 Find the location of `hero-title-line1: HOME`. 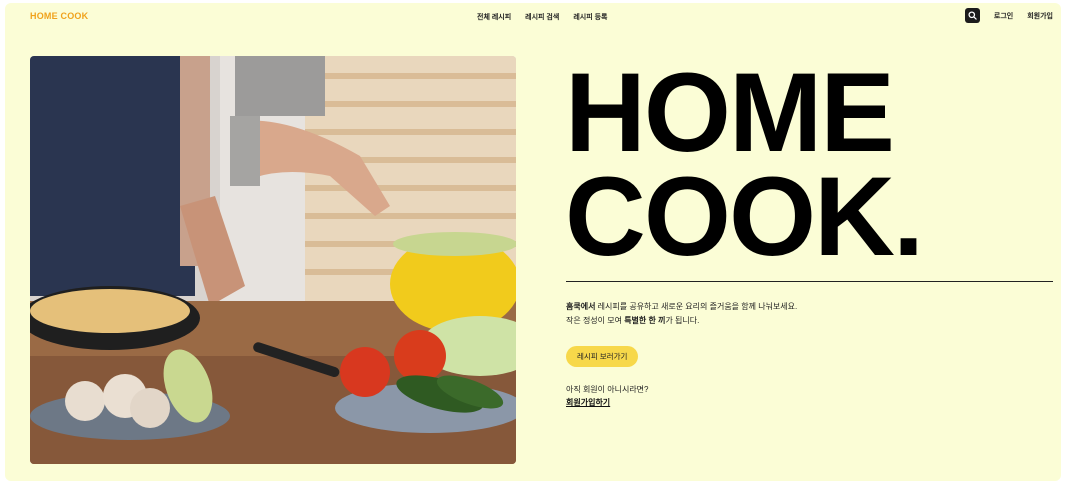

hero-title-line1: HOME is located at coordinates (730, 112).